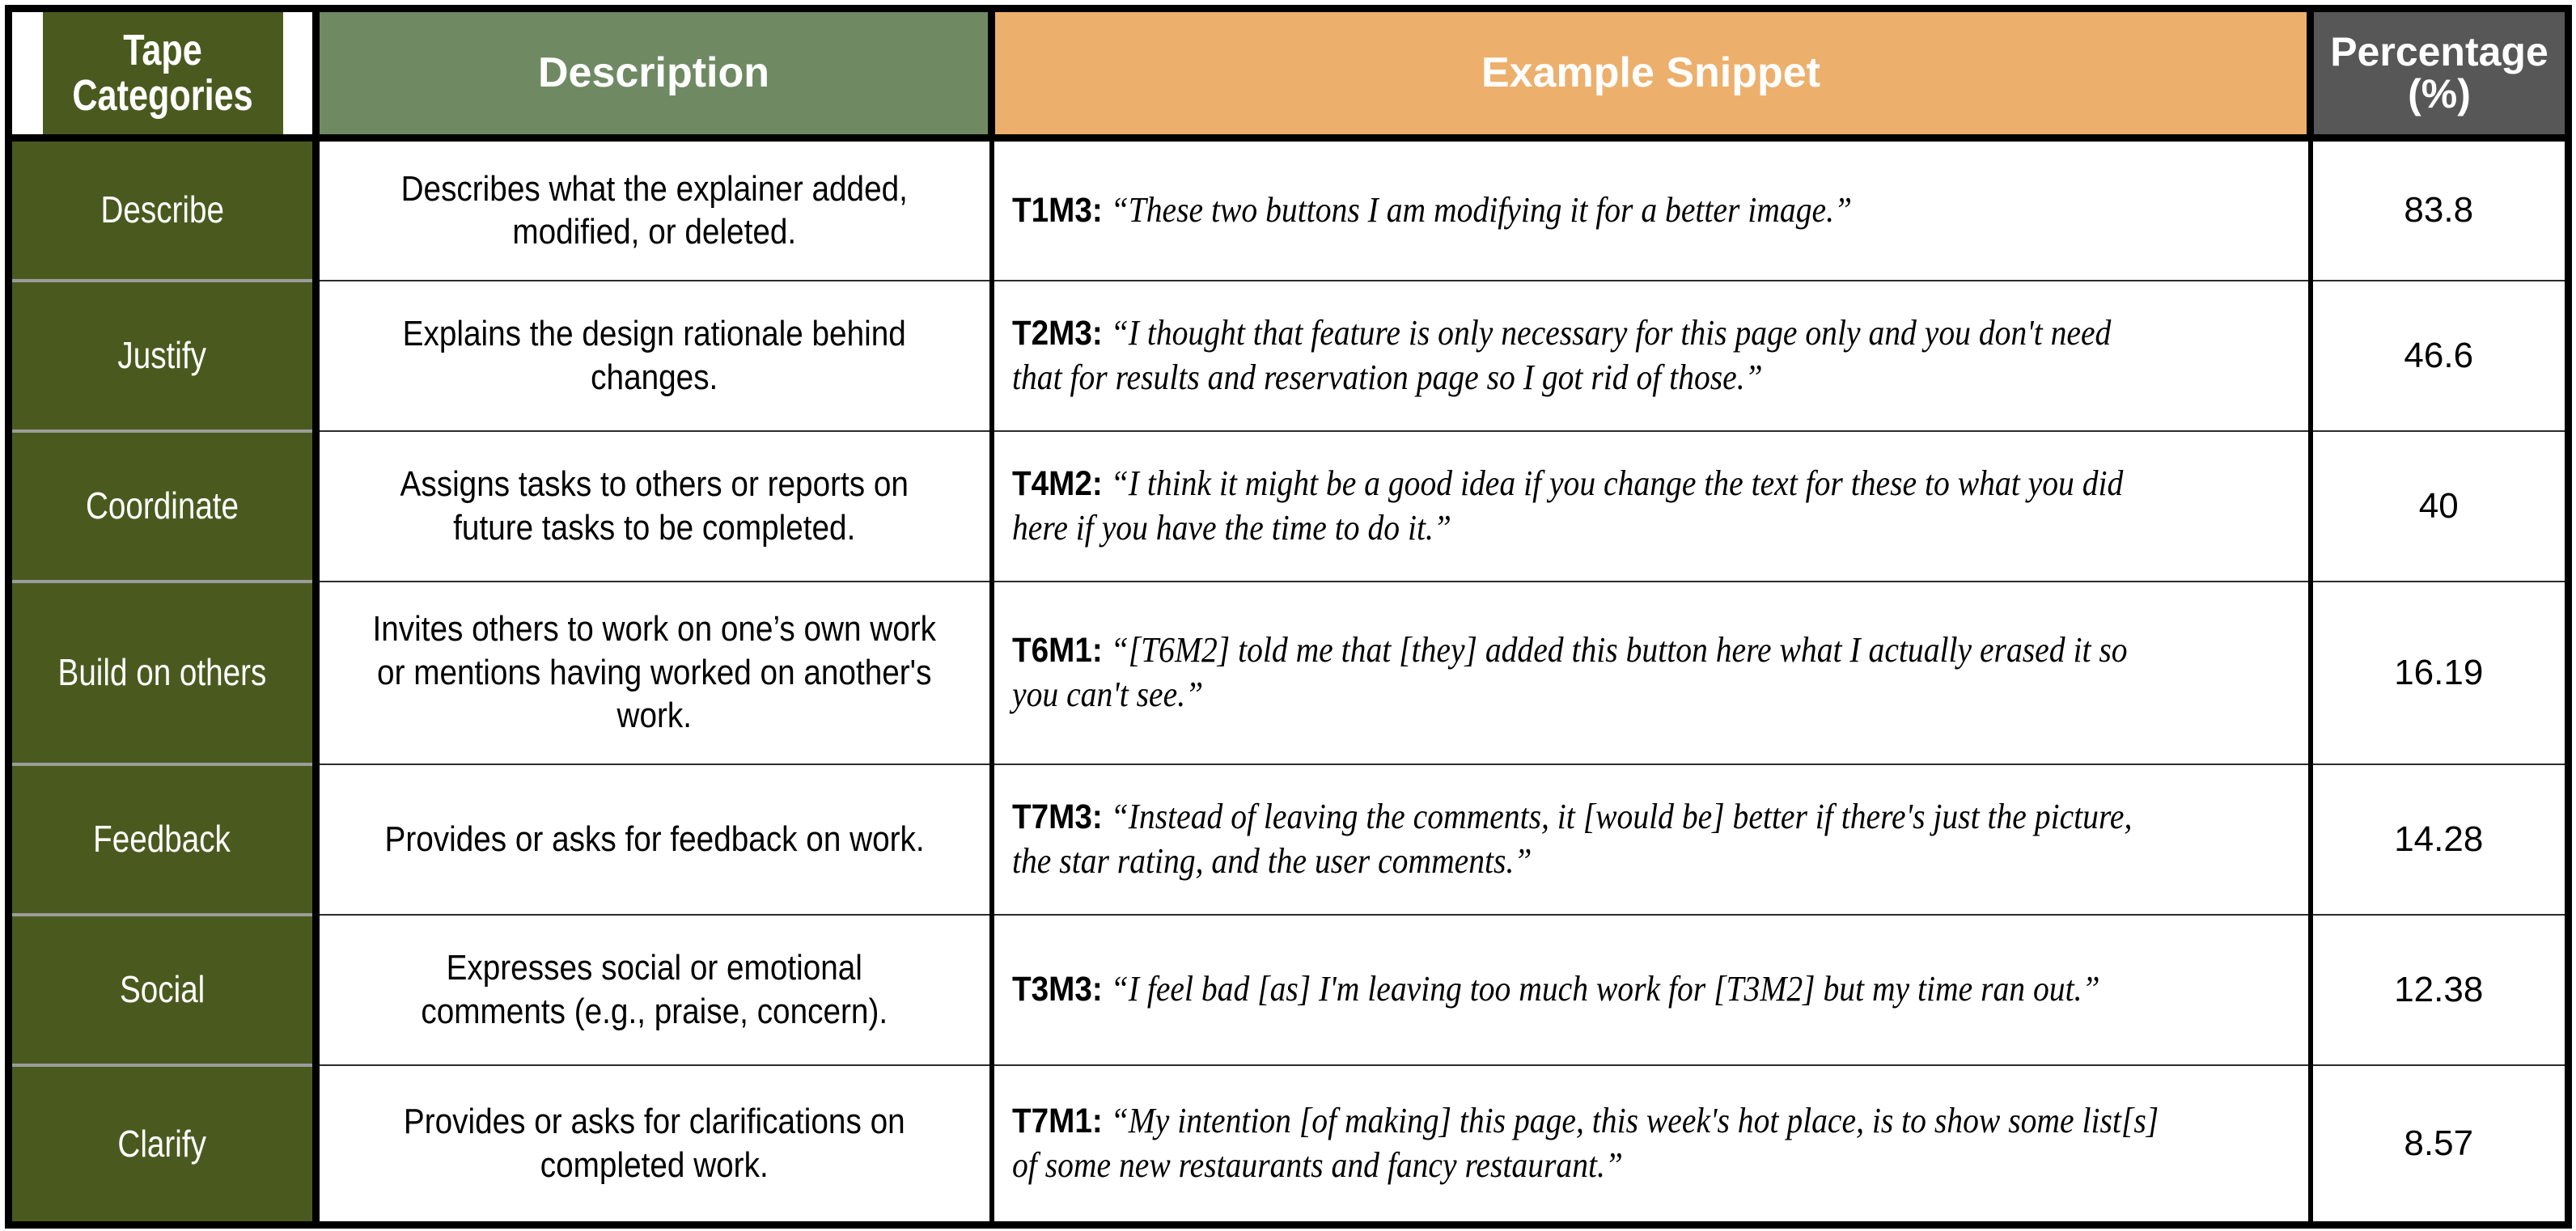  What do you see at coordinates (162, 95) in the screenshot?
I see `header-line-2: Categories` at bounding box center [162, 95].